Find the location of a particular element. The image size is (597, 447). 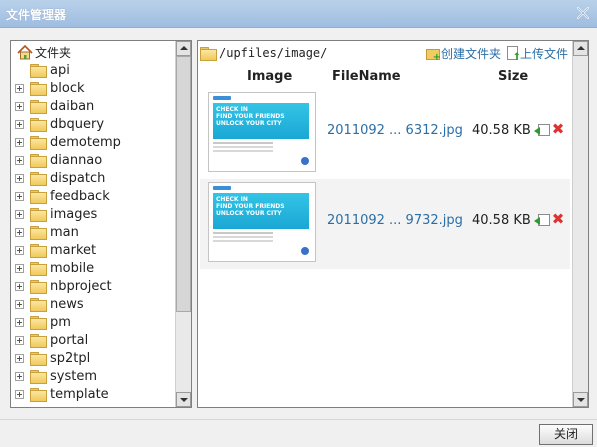

window-title: 文件管理器 is located at coordinates (36, 15).